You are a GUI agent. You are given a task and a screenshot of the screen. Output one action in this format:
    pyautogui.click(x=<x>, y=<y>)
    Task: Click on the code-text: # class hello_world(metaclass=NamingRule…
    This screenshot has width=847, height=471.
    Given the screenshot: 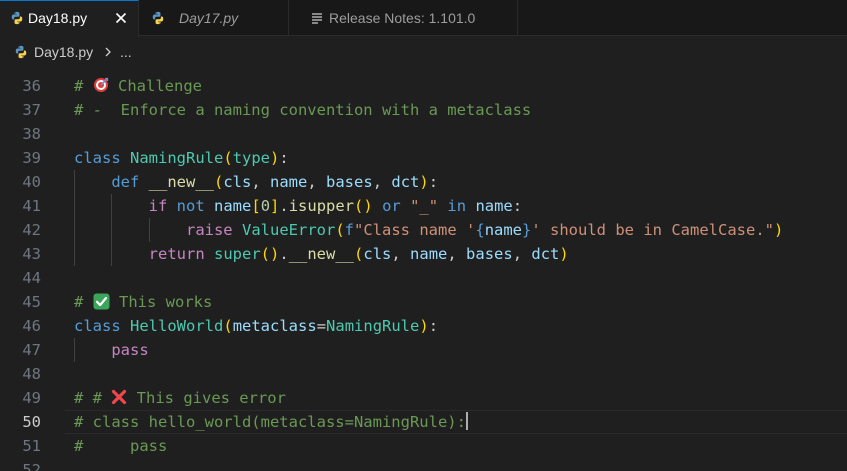 What is the action you would take?
    pyautogui.click(x=271, y=422)
    